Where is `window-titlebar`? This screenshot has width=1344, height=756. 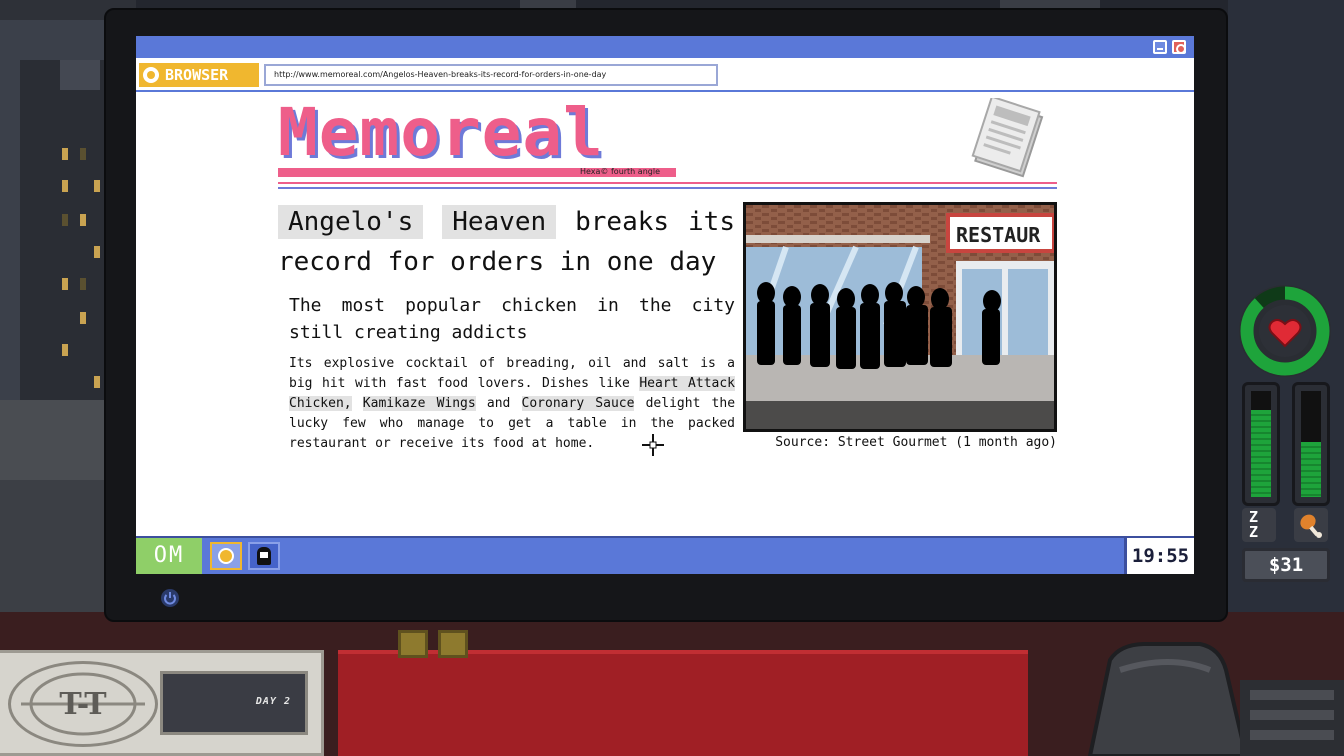 window-titlebar is located at coordinates (665, 47).